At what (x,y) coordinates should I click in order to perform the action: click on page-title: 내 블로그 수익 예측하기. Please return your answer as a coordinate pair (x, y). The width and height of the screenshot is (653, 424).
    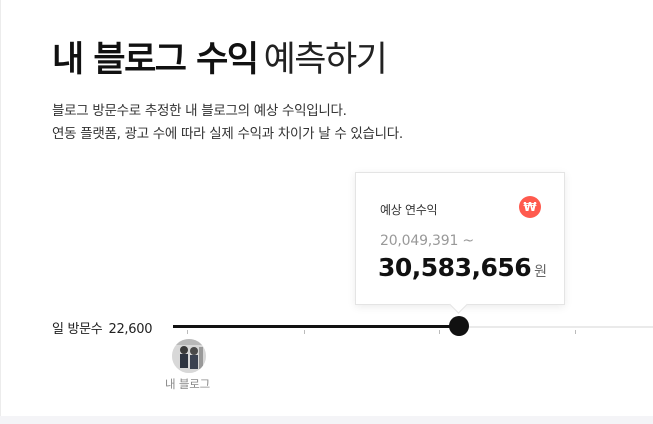
    Looking at the image, I should click on (220, 60).